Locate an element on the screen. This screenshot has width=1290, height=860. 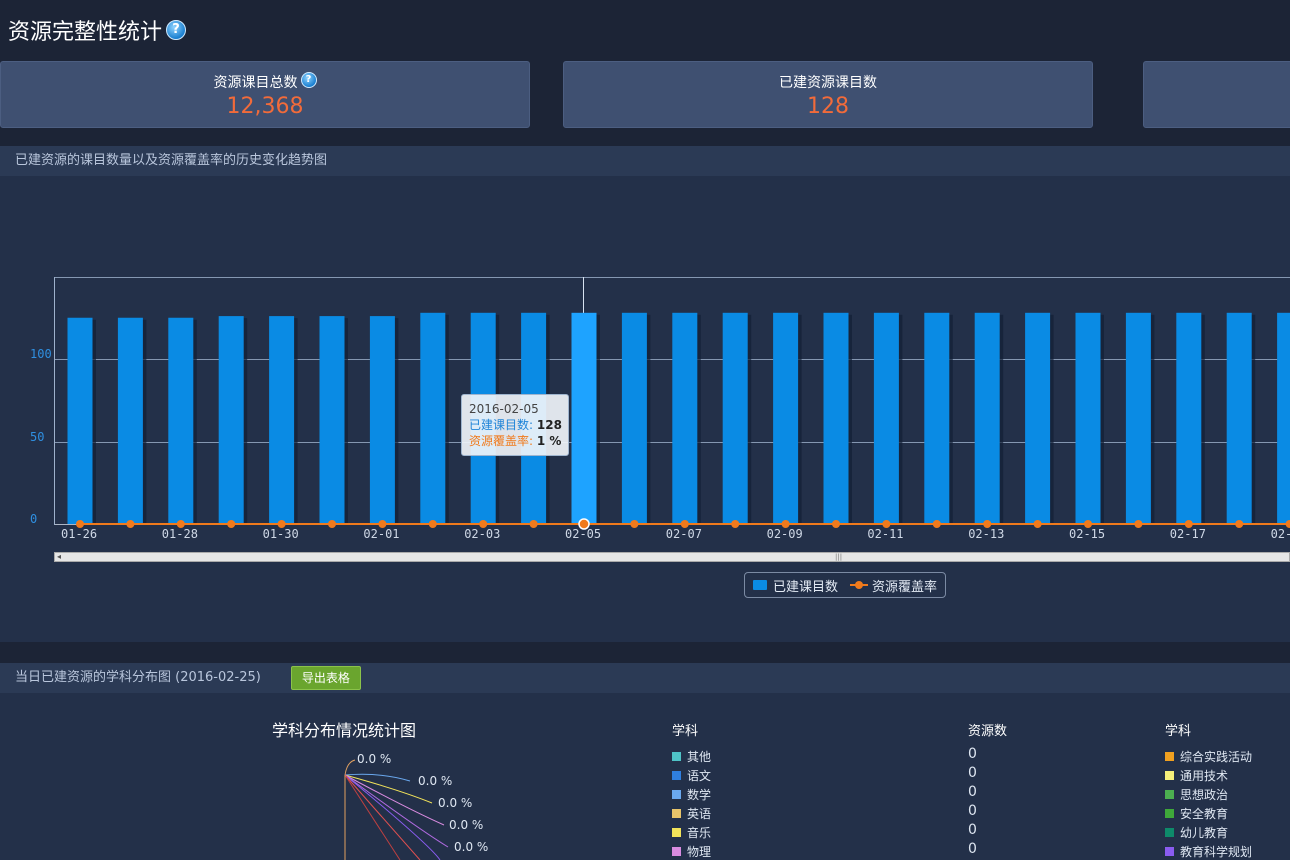
x-tick-label: 02- is located at coordinates (1280, 534).